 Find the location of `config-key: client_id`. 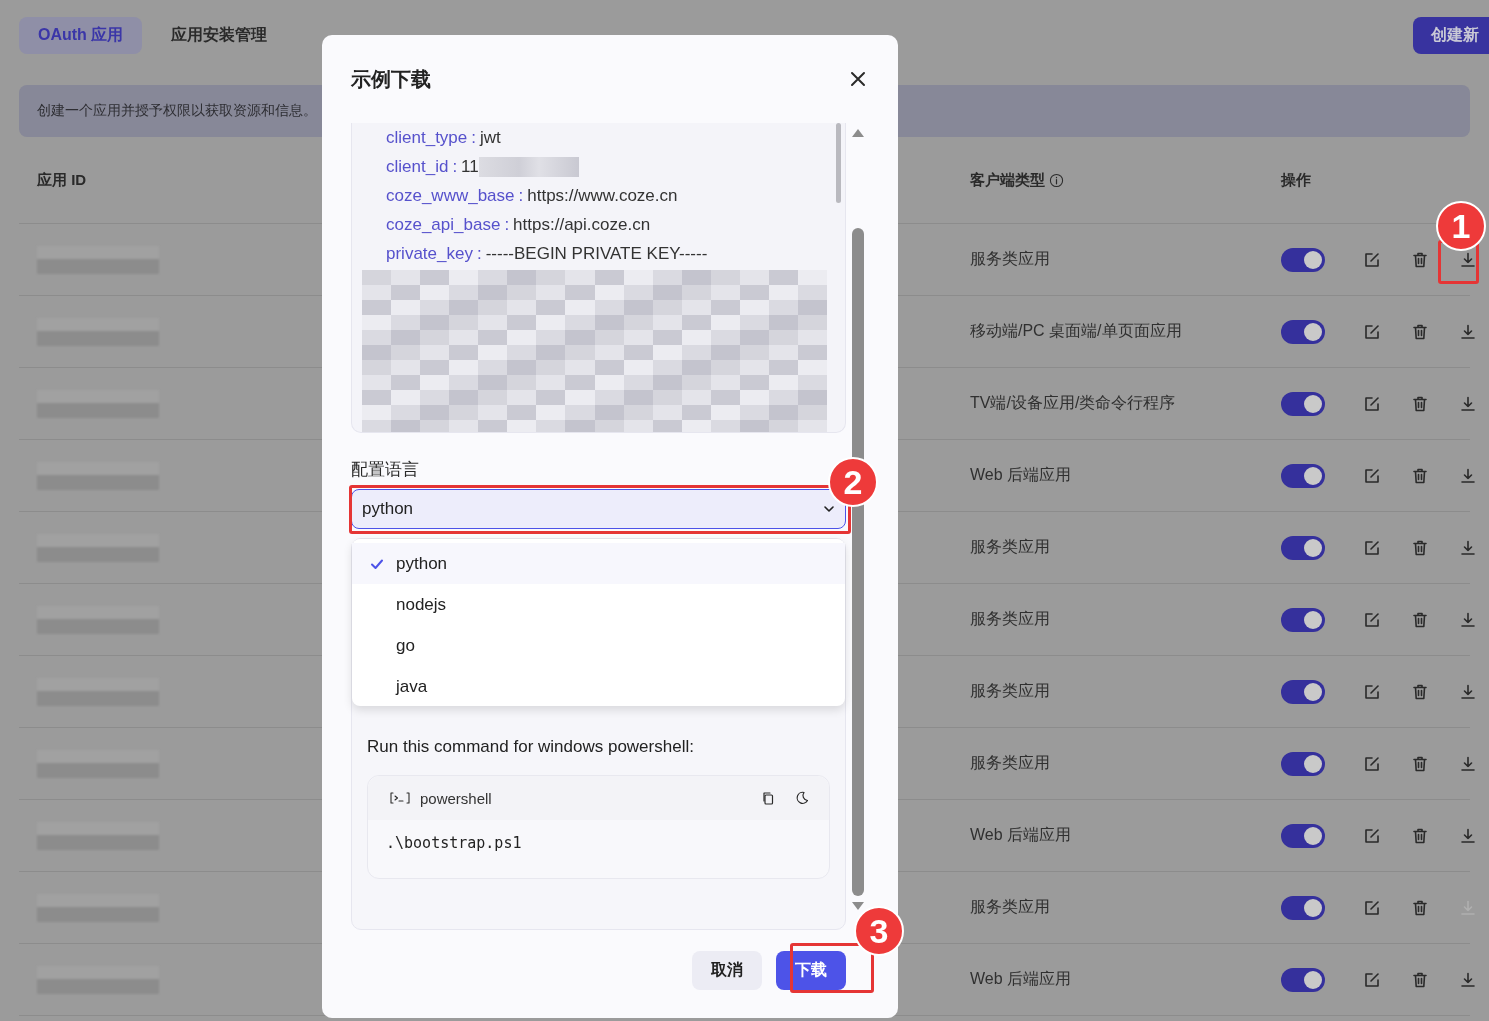

config-key: client_id is located at coordinates (417, 166).